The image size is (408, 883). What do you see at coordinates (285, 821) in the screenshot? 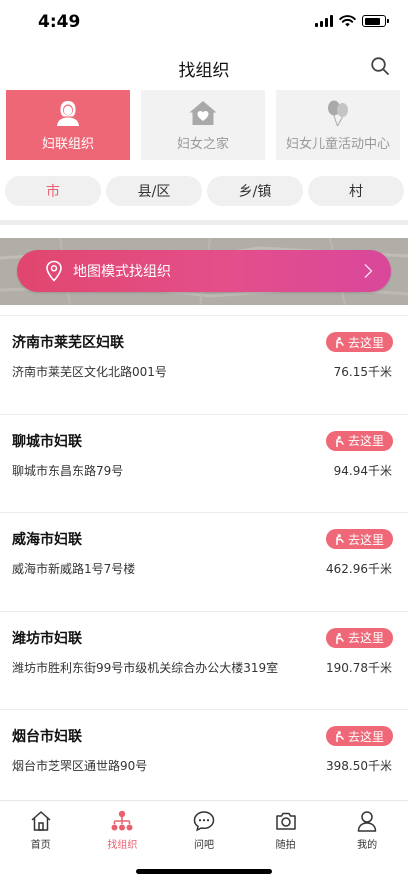
I see `camera-icon` at bounding box center [285, 821].